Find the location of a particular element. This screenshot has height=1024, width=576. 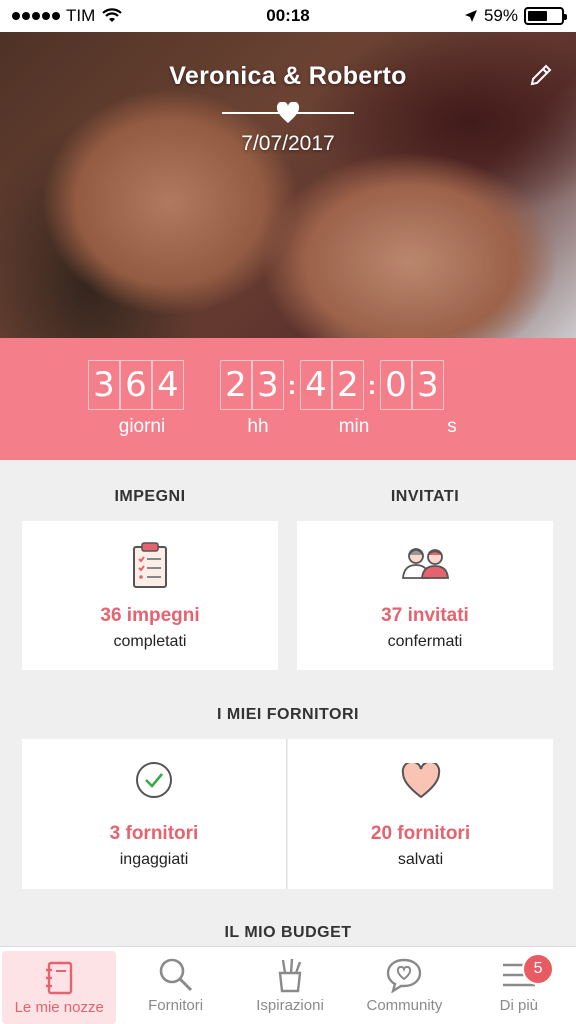

battery-icon is located at coordinates (545, 16).